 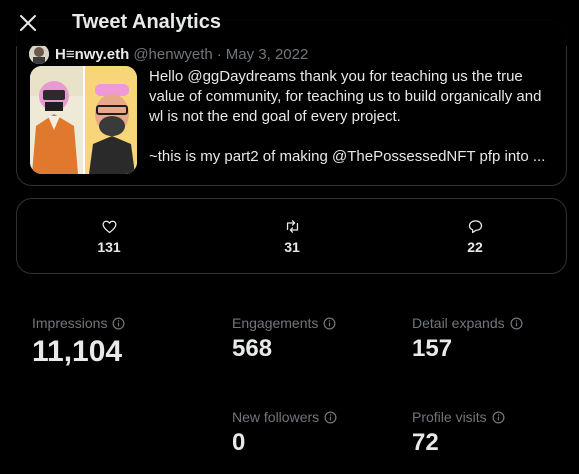 I want to click on retweet-count: 31, so click(x=292, y=247).